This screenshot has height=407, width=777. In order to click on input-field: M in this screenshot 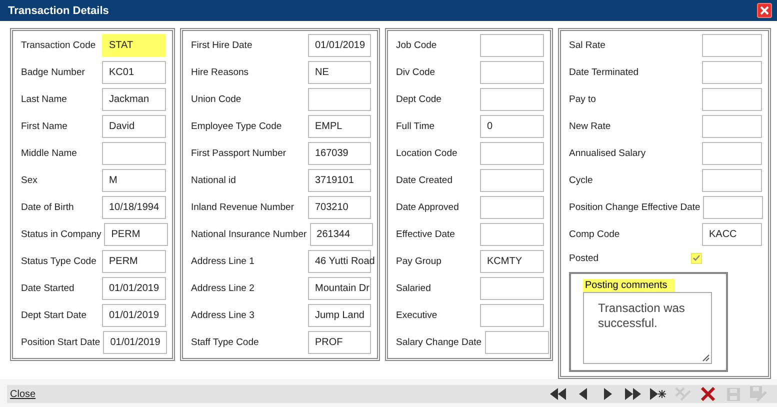, I will do `click(134, 180)`.